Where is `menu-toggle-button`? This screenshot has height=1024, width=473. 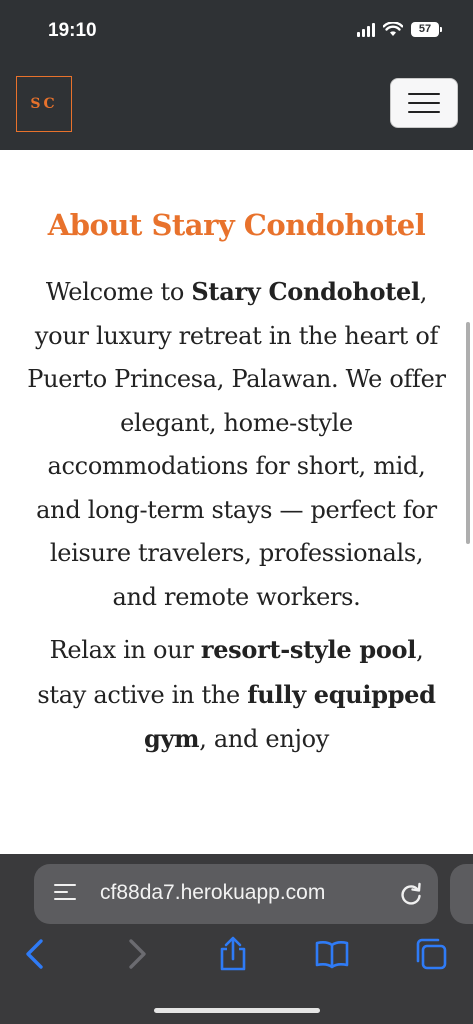 menu-toggle-button is located at coordinates (424, 103).